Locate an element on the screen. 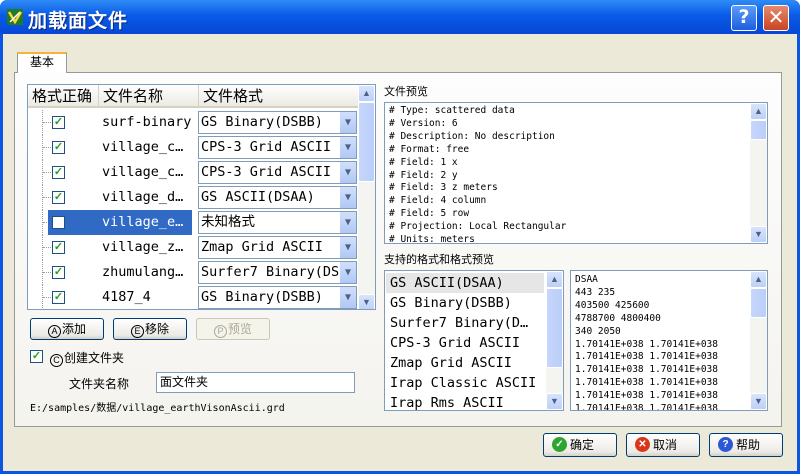 This screenshot has width=800, height=474. folder-name-input: 面文件夹 is located at coordinates (255, 382).